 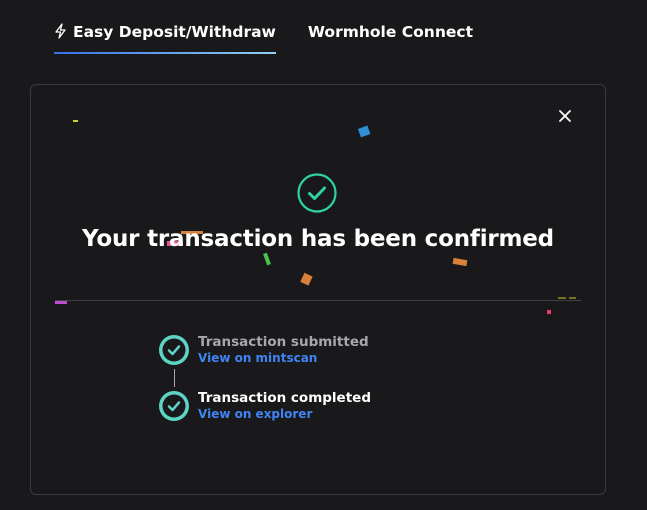 I want to click on close-button, so click(x=565, y=116).